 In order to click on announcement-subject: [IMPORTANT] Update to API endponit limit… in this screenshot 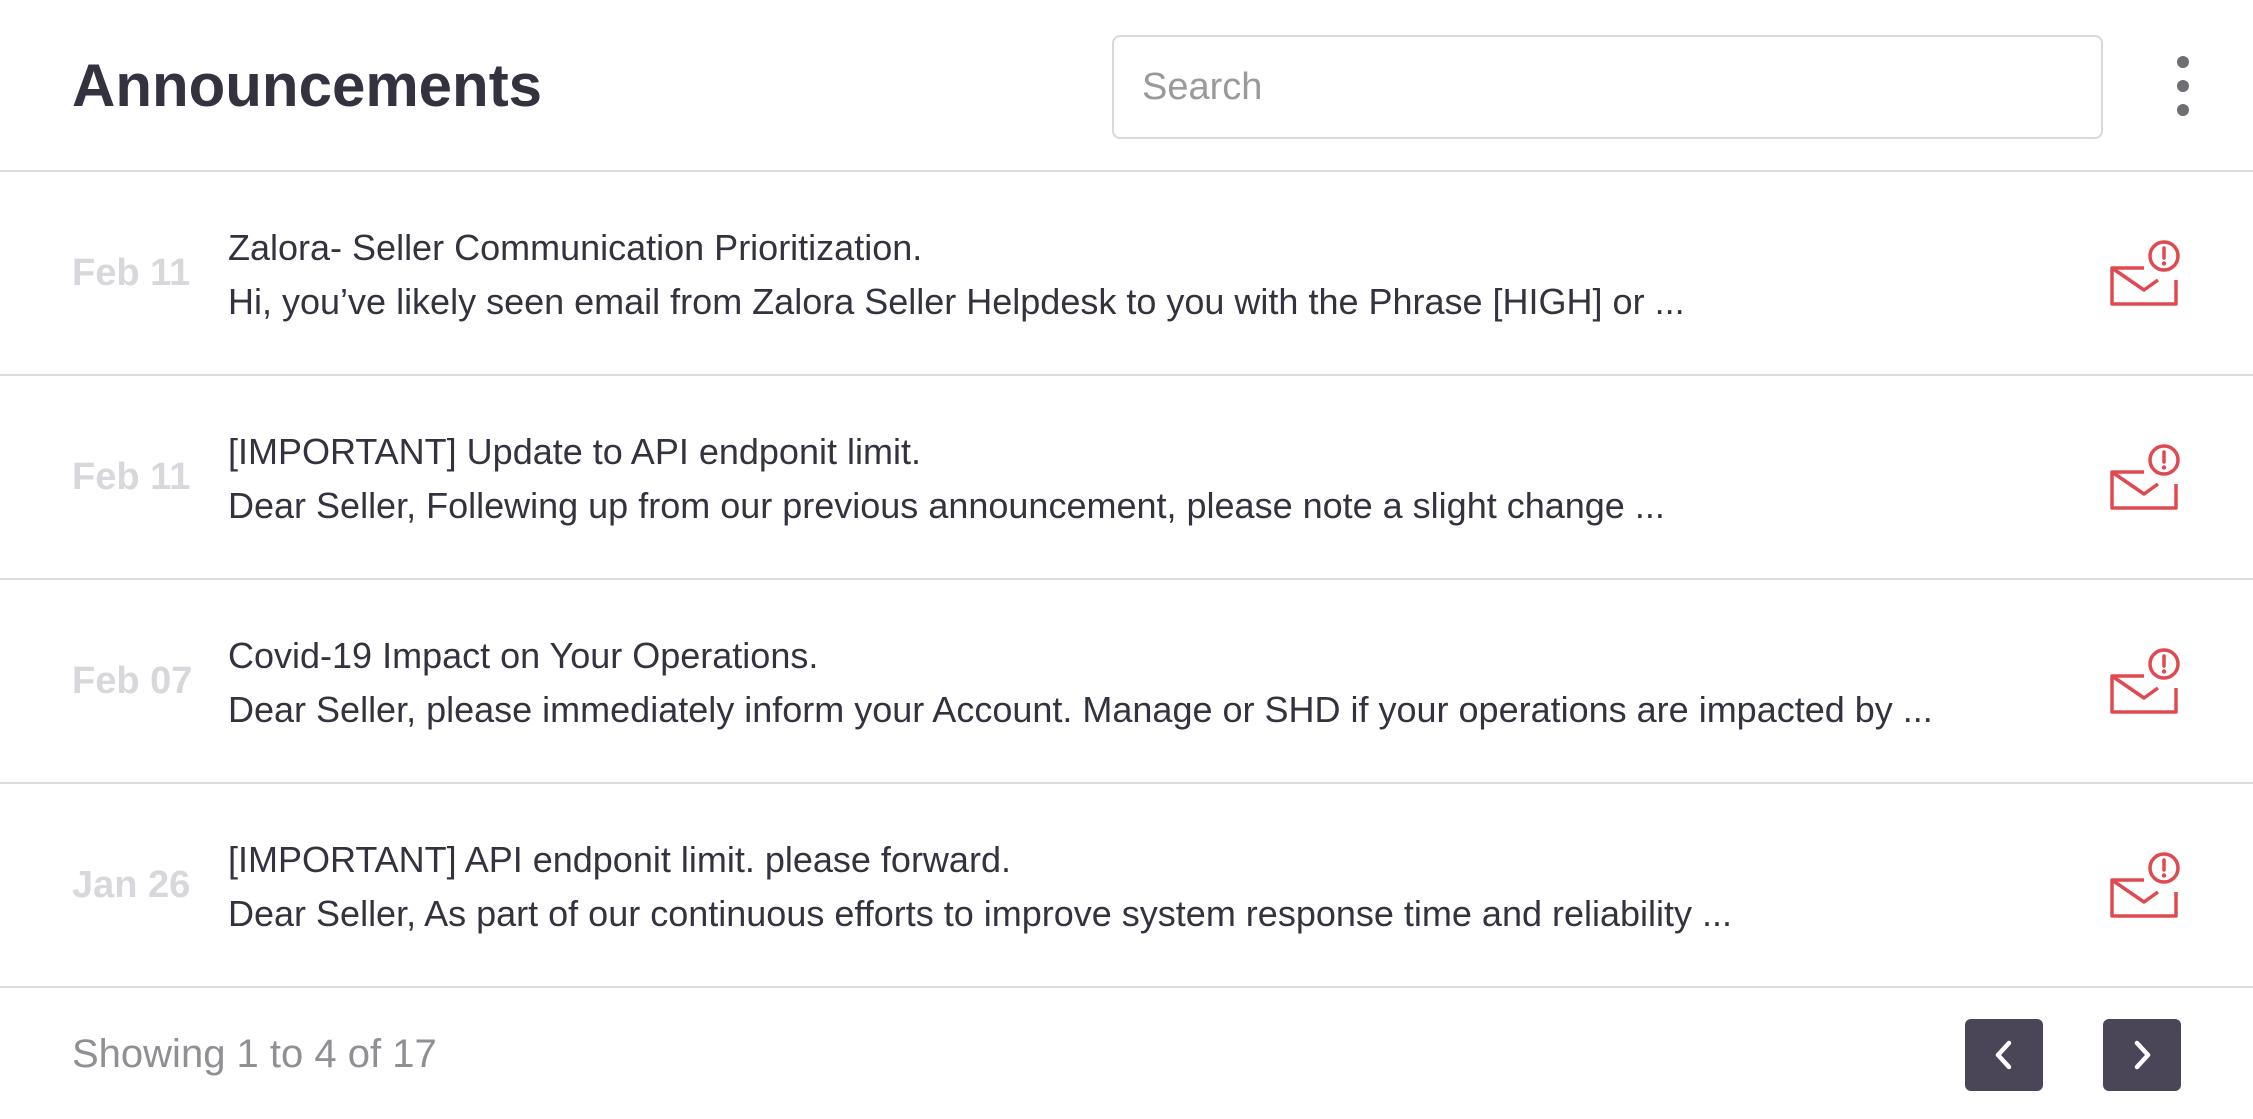, I will do `click(574, 451)`.